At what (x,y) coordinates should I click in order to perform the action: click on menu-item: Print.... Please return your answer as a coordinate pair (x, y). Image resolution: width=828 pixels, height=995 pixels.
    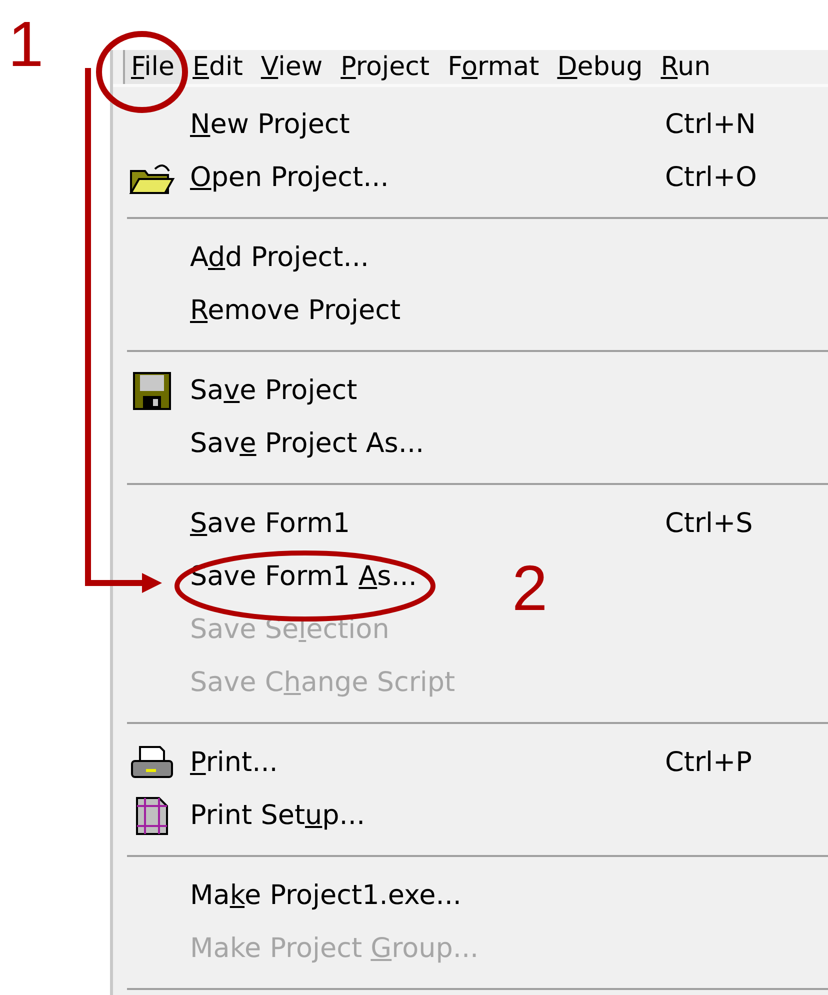
    Looking at the image, I should click on (234, 762).